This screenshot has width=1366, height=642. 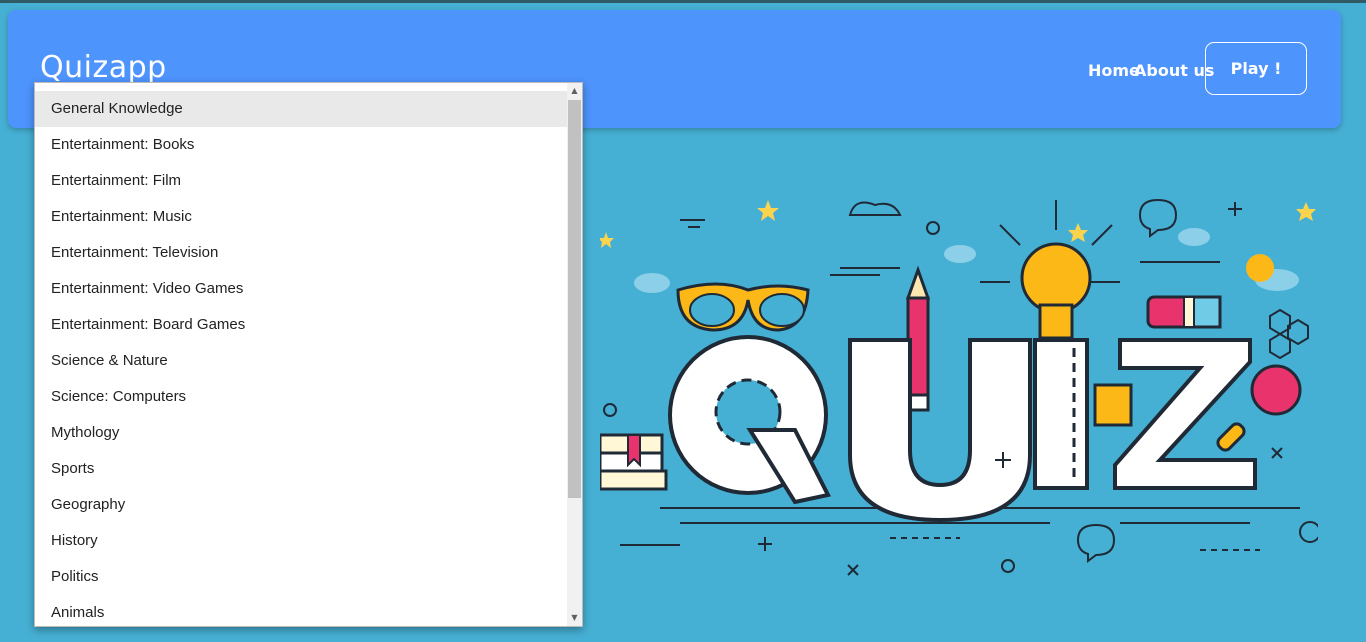 I want to click on category-option: Entertainment: Music, so click(x=301, y=217).